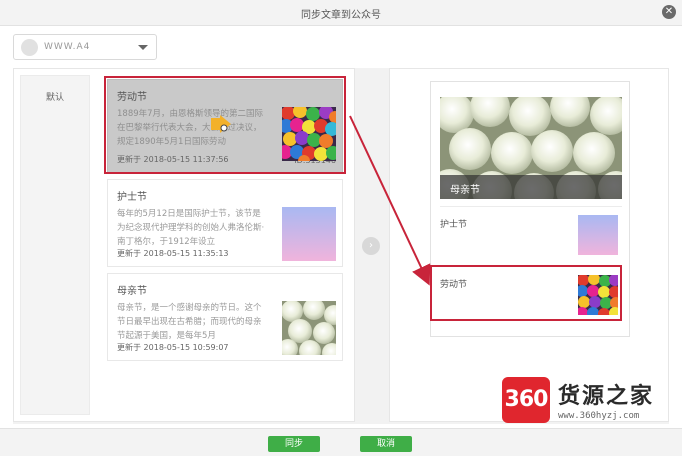 Image resolution: width=682 pixels, height=456 pixels. What do you see at coordinates (531, 187) in the screenshot?
I see `cover-caption: 母亲节` at bounding box center [531, 187].